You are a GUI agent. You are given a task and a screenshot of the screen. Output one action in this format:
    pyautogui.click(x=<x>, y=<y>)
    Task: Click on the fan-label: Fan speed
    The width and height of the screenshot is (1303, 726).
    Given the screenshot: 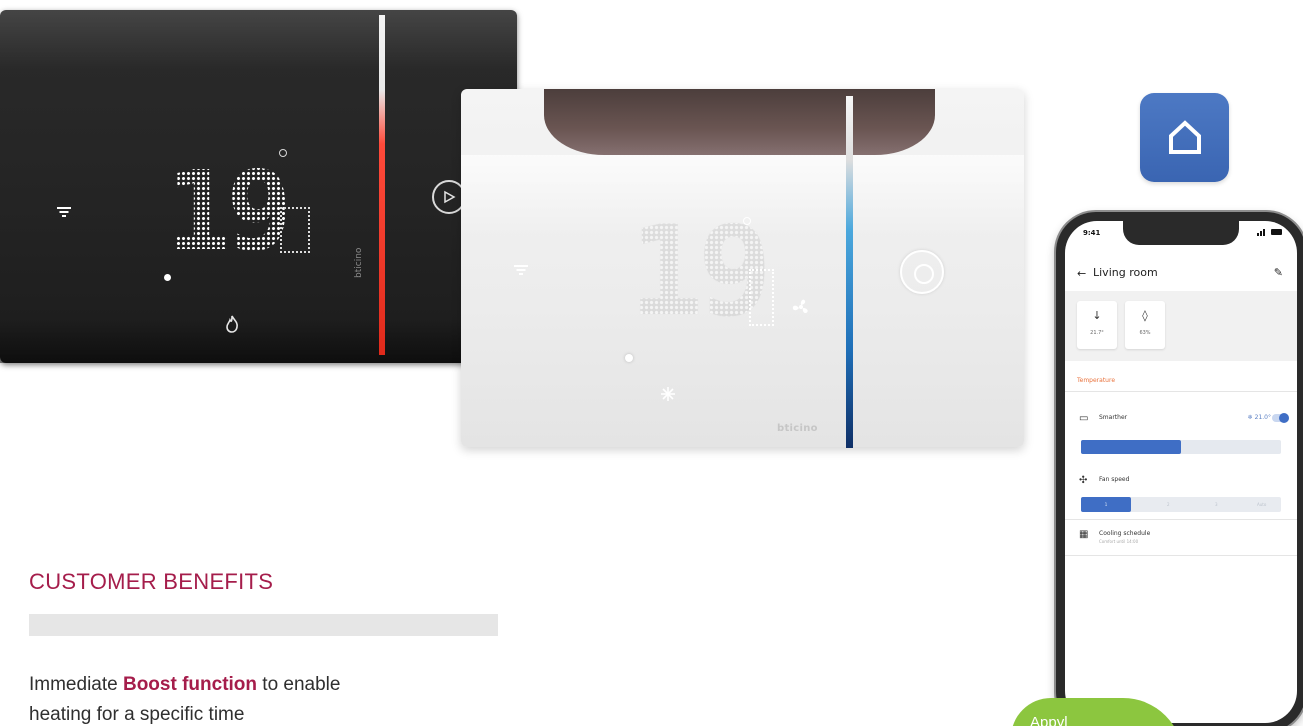 What is the action you would take?
    pyautogui.click(x=1114, y=479)
    